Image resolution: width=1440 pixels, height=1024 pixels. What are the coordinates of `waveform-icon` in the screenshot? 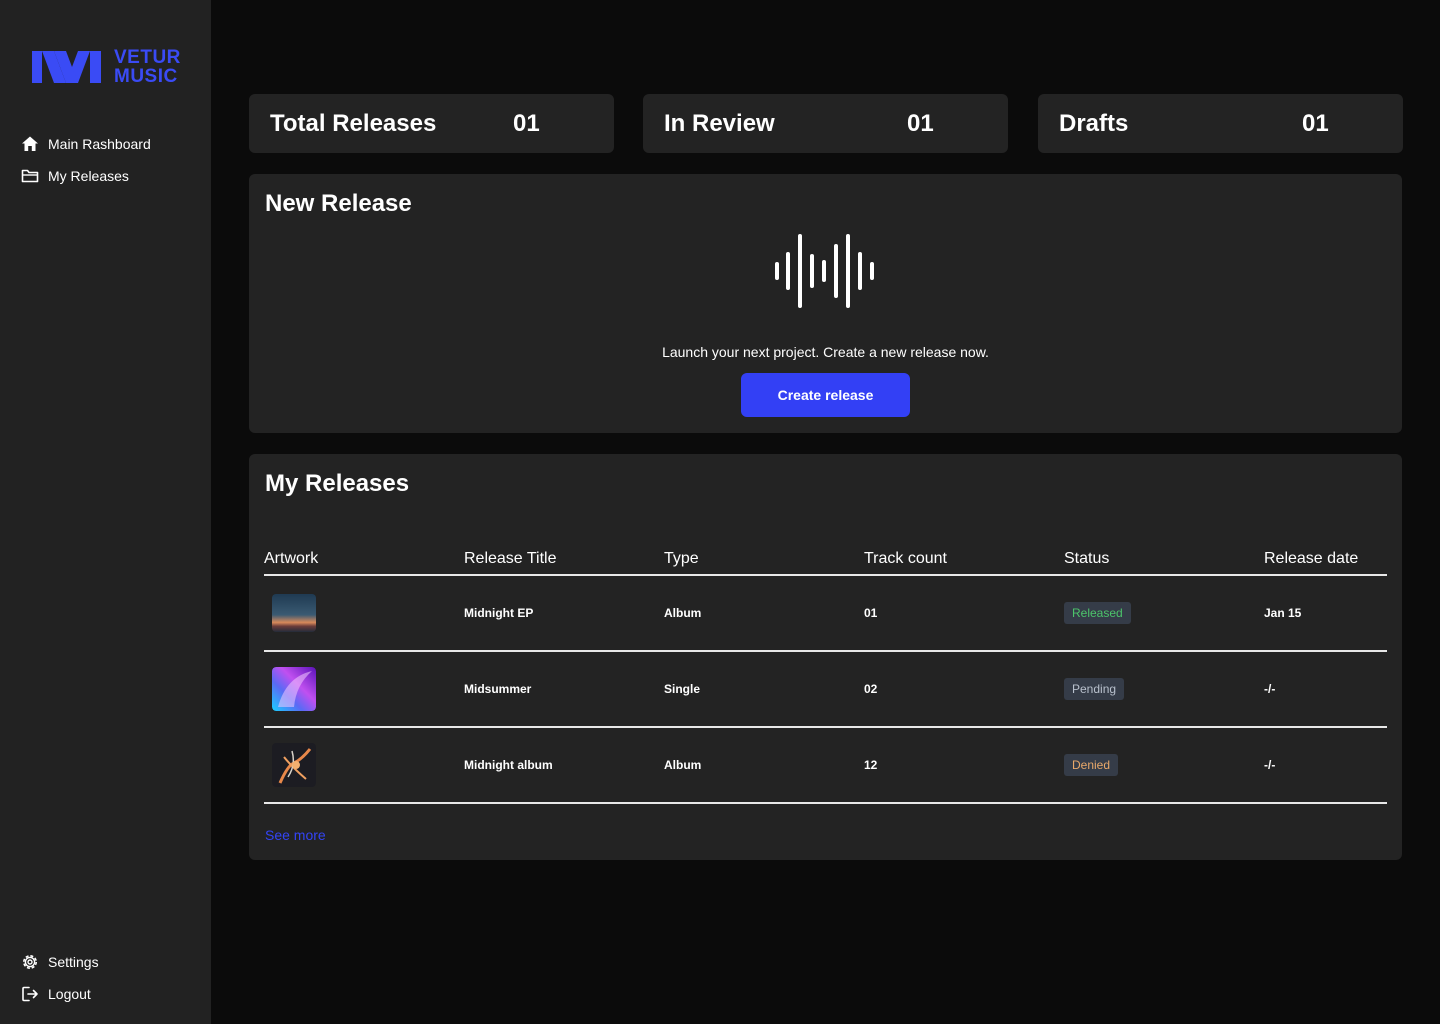 It's located at (824, 271).